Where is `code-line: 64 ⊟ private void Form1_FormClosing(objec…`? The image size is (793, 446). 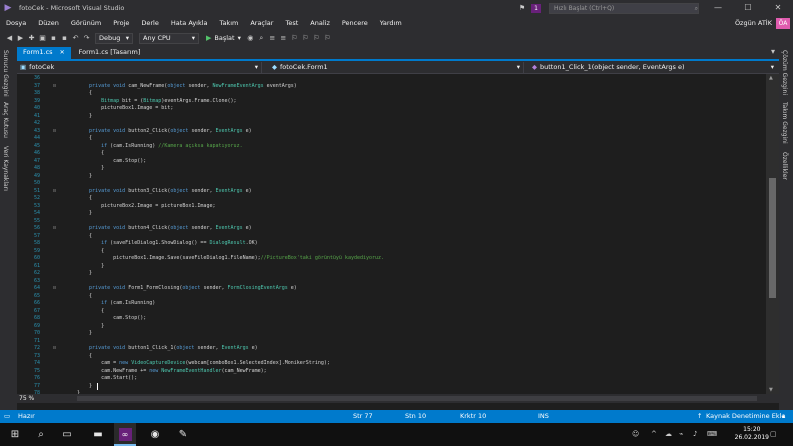
code-line: 64 ⊟ private void Form1_FormClosing(objec… is located at coordinates (391, 289).